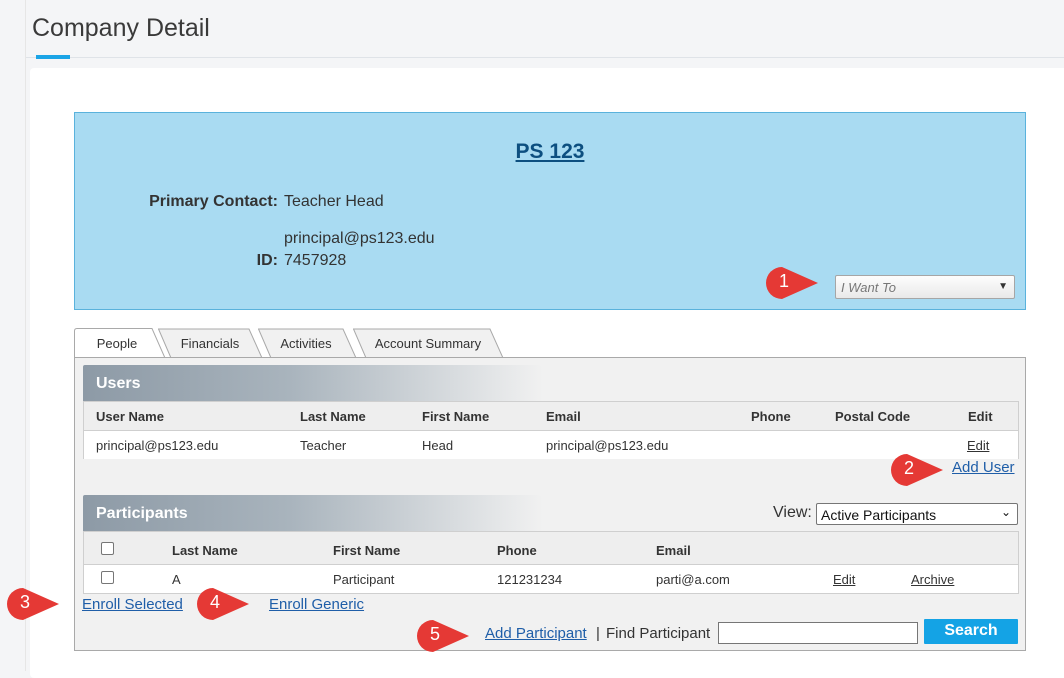  Describe the element at coordinates (118, 383) in the screenshot. I see `users-section-title: Users` at that location.